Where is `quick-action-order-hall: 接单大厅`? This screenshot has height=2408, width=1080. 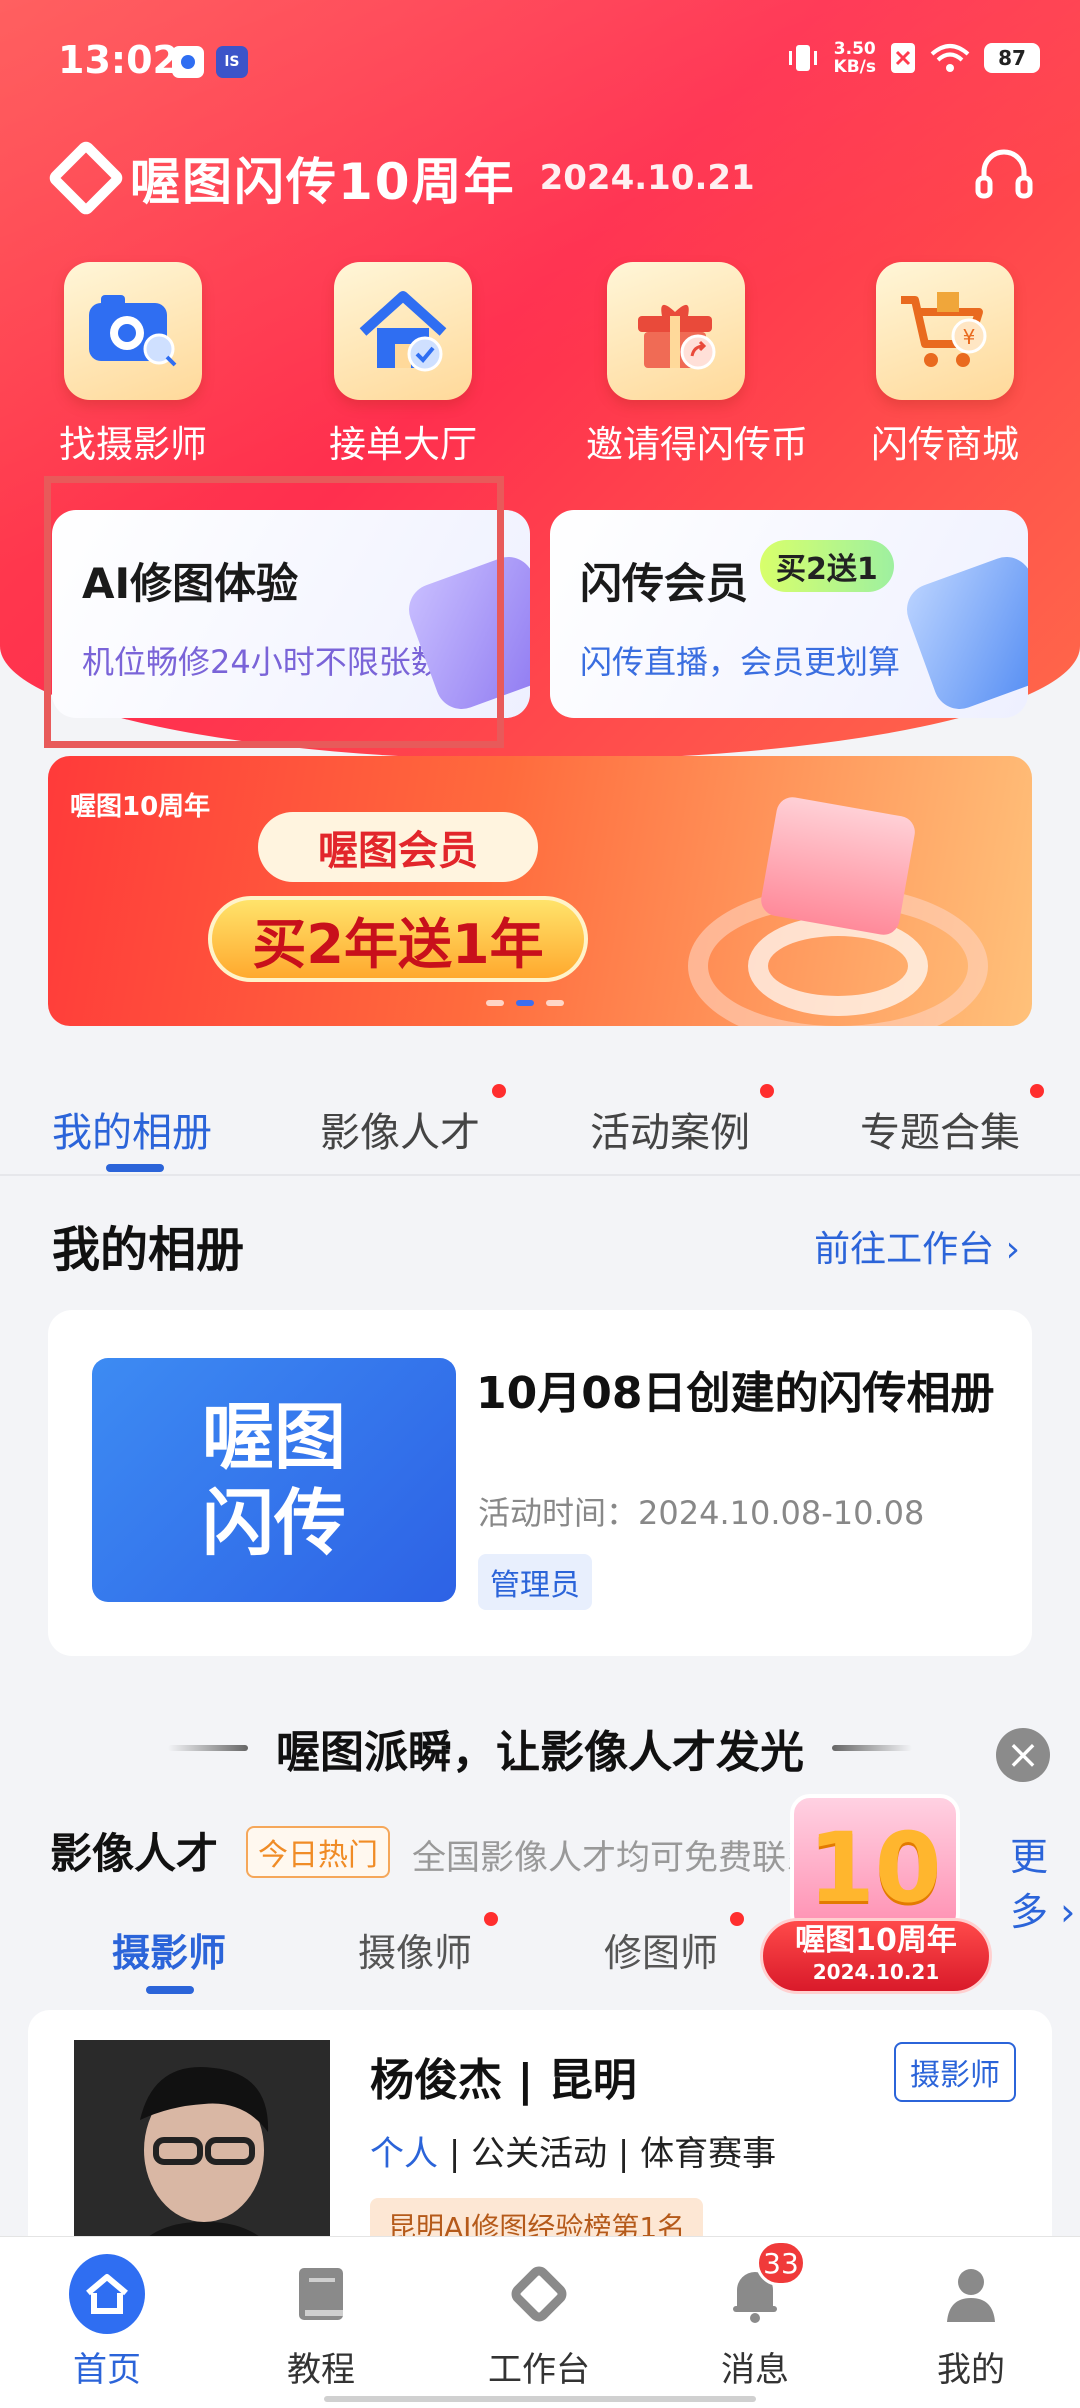 quick-action-order-hall: 接单大厅 is located at coordinates (403, 365).